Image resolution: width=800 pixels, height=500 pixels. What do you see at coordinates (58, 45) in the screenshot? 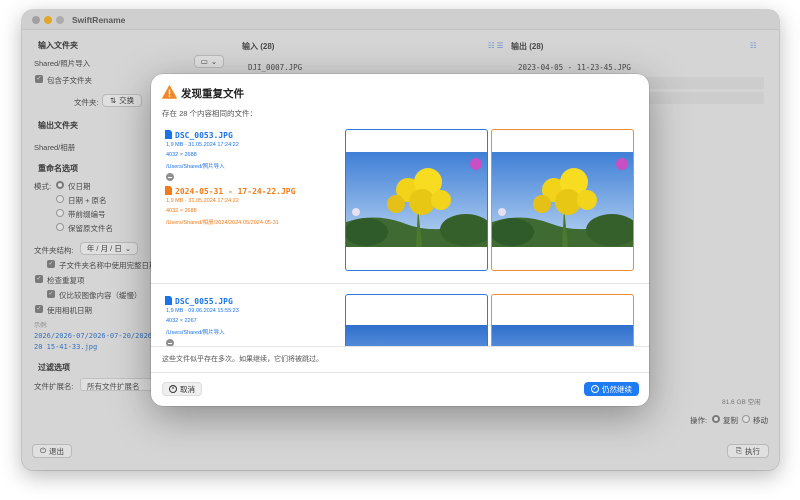
I see `input-folder-title: 输入文件夹` at bounding box center [58, 45].